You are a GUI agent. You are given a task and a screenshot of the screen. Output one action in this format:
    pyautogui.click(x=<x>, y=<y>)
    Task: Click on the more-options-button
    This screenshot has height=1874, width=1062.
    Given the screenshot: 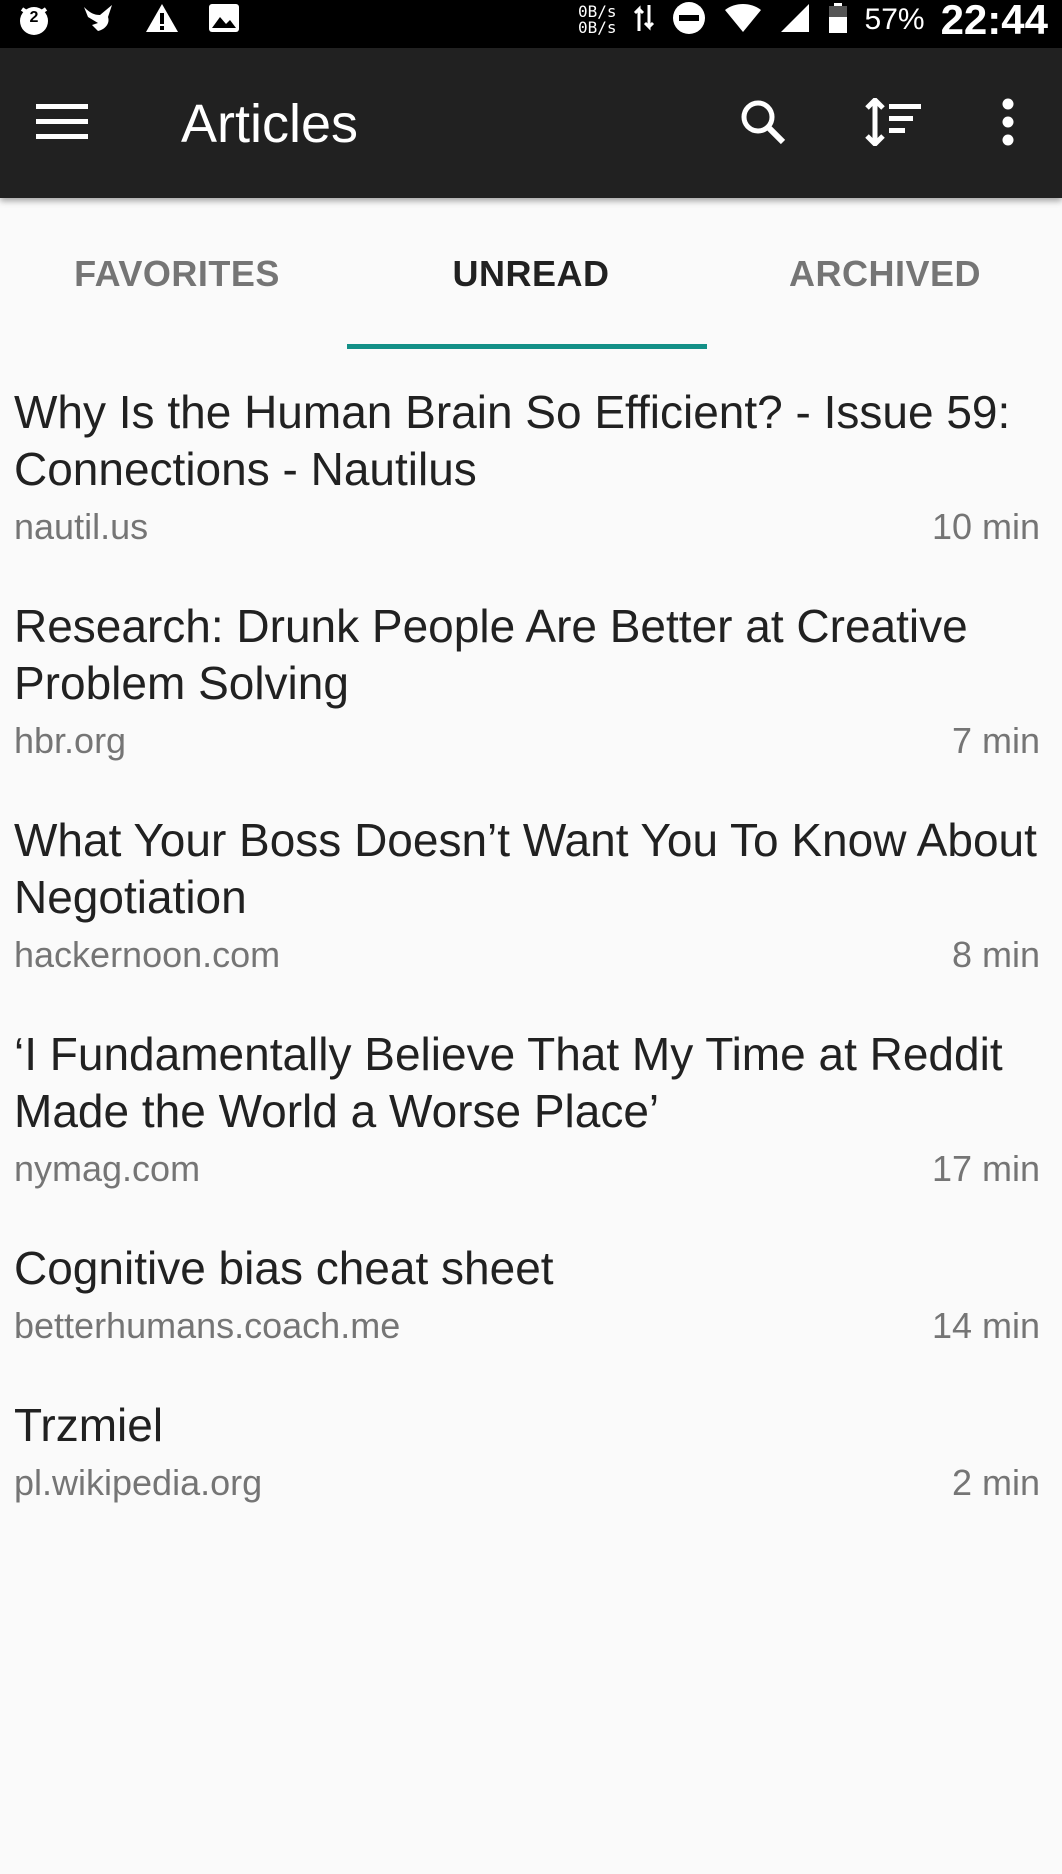 What is the action you would take?
    pyautogui.click(x=1008, y=124)
    